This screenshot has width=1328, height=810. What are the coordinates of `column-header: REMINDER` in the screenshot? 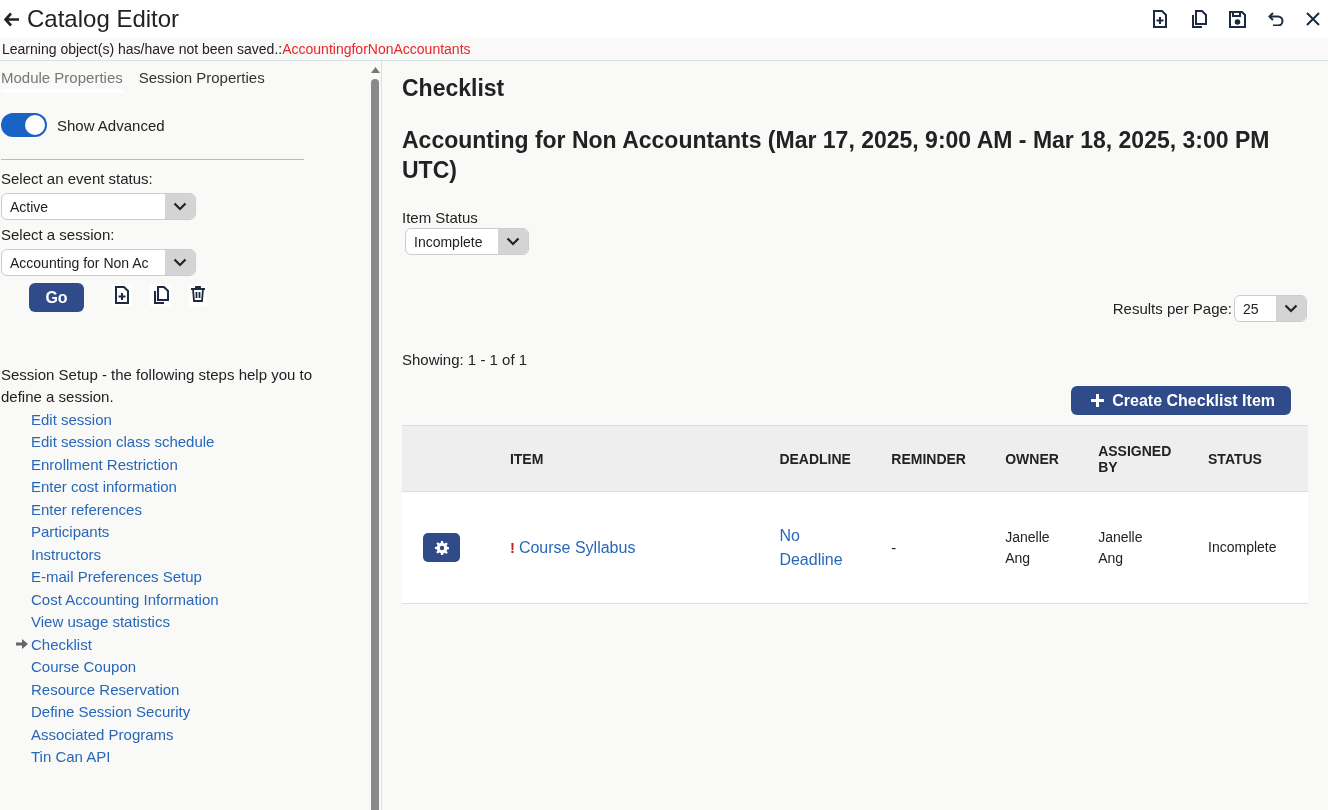 It's located at (928, 458).